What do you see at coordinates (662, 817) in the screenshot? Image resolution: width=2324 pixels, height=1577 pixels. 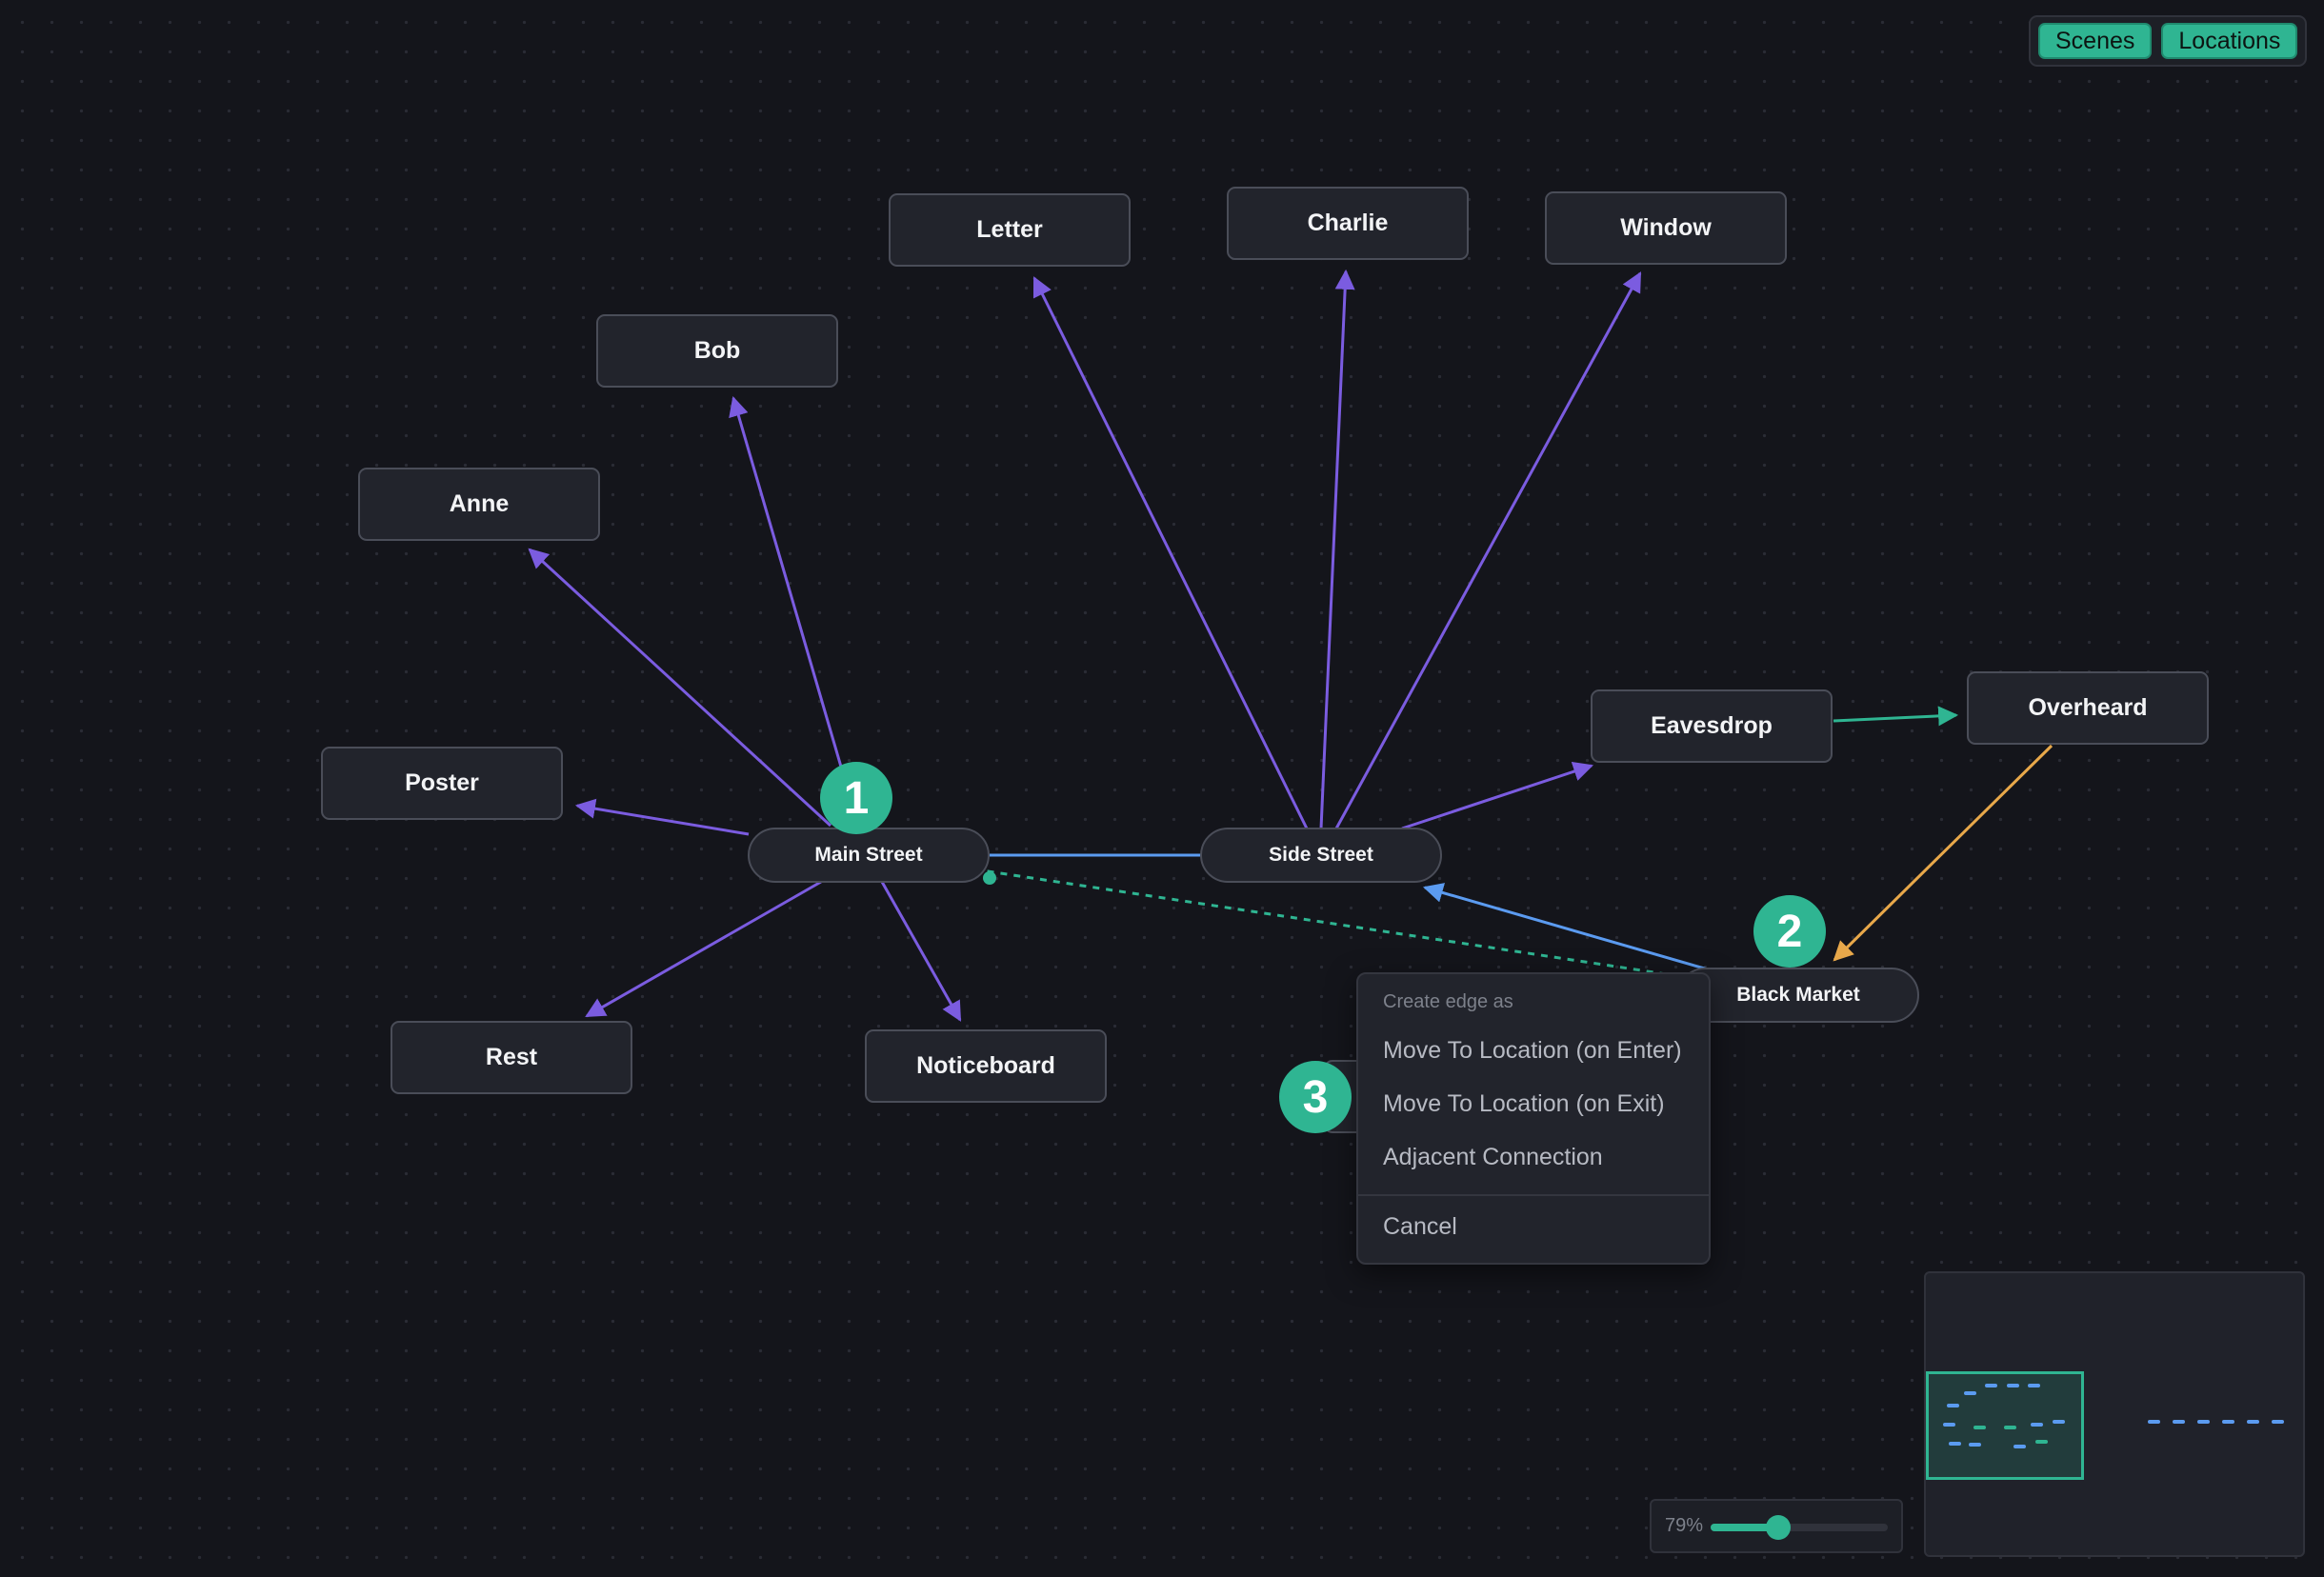 I see `edge-main-street-to-poster` at bounding box center [662, 817].